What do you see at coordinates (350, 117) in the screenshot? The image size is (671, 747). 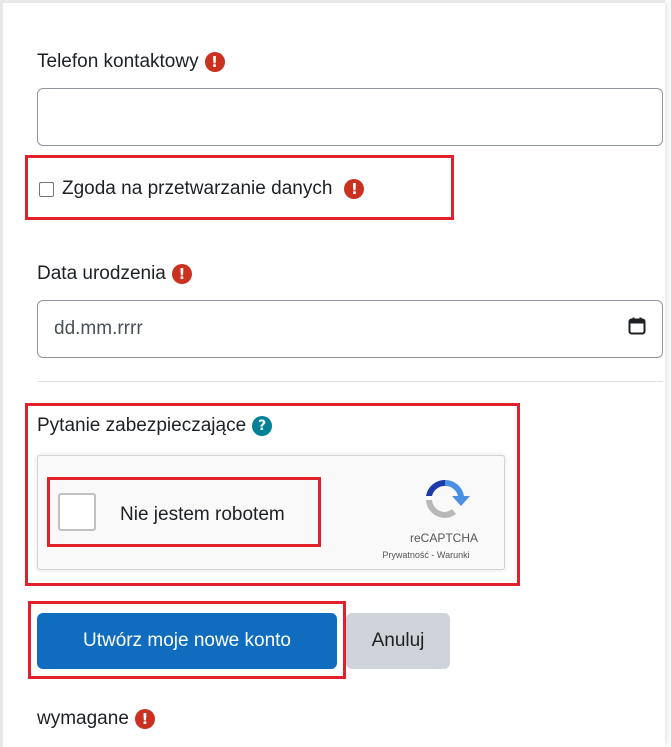 I see `phone-input` at bounding box center [350, 117].